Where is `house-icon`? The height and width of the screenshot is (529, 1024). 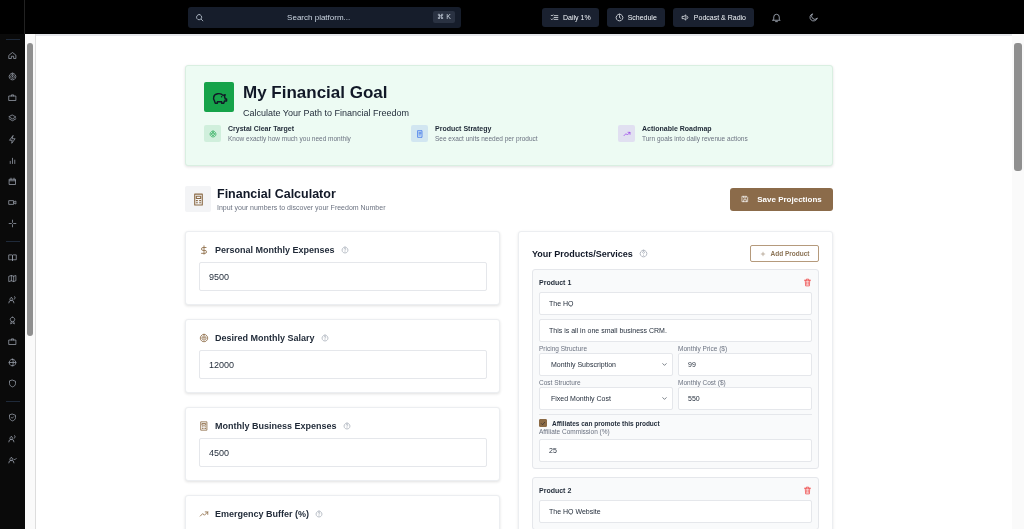
house-icon is located at coordinates (12, 55).